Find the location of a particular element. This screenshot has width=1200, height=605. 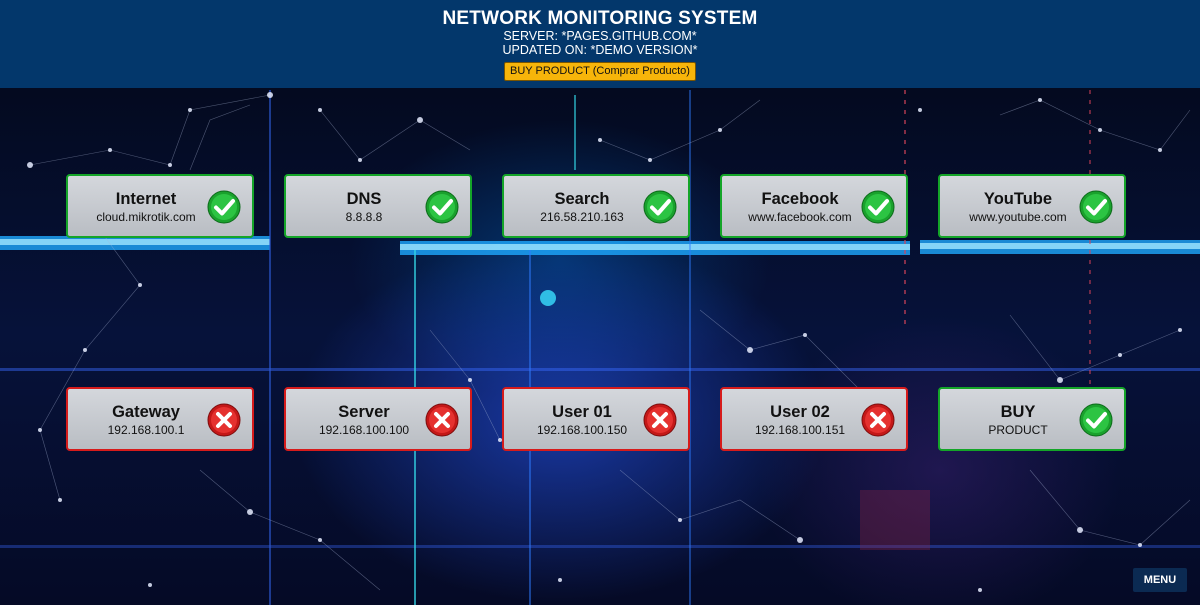

monitor-card-internet: Internet cloud.mikrotik.com is located at coordinates (160, 206).